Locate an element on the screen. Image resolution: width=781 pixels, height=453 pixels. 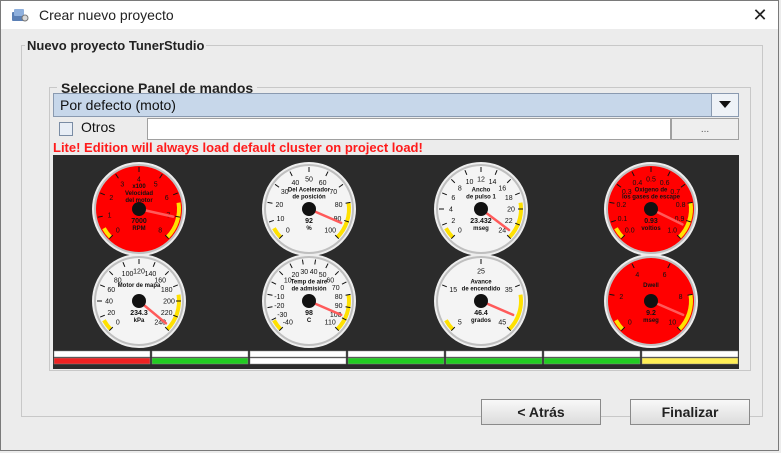
other-dashboard-path-field is located at coordinates (409, 129).